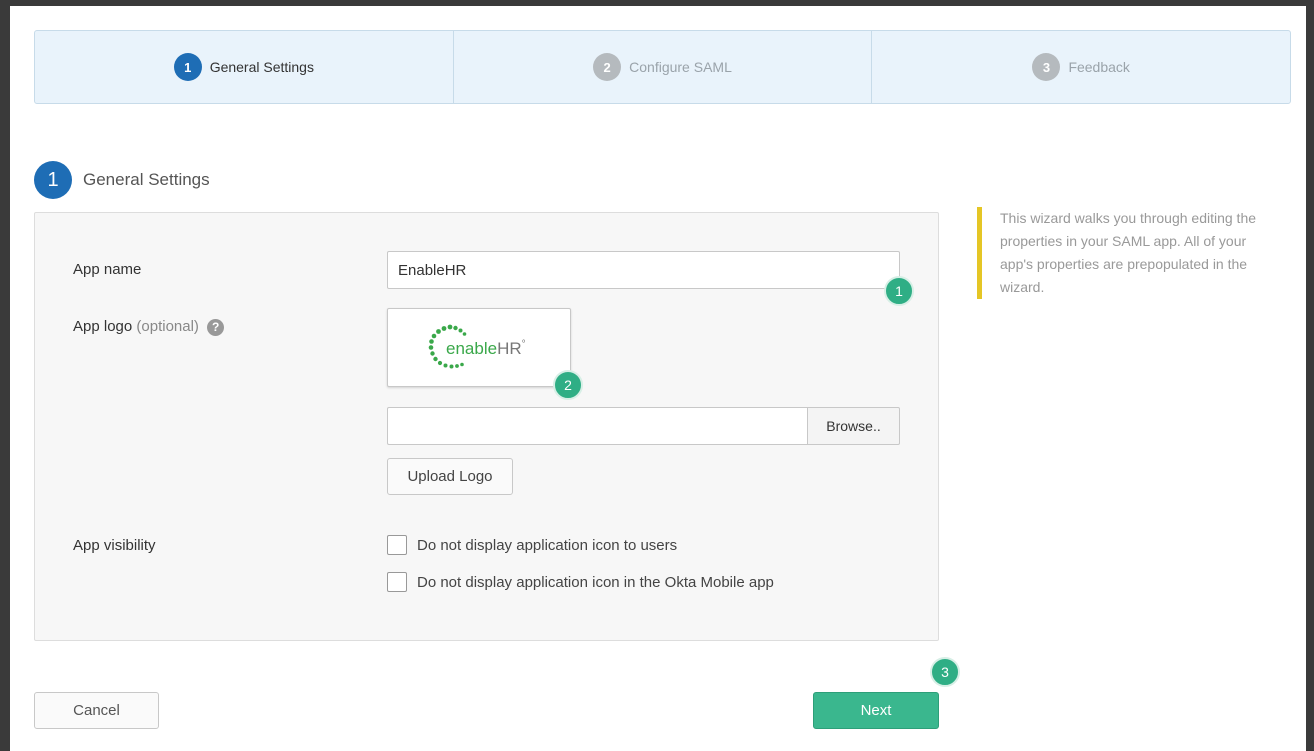  I want to click on step-feedback: 3 Feedback, so click(1081, 67).